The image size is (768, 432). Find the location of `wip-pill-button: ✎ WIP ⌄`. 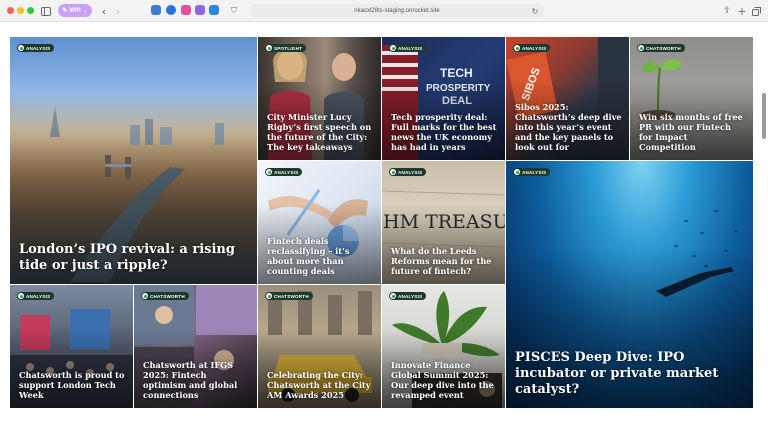

wip-pill-button: ✎ WIP ⌄ is located at coordinates (75, 10).